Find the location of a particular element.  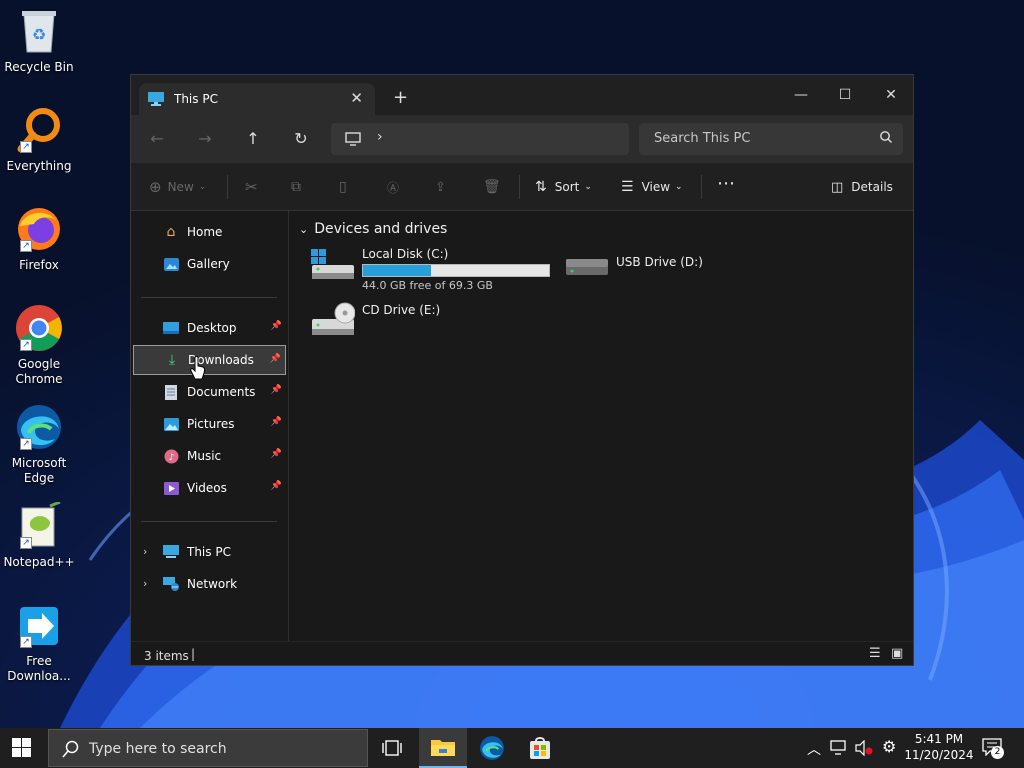

sidebar-item-label: This PC is located at coordinates (209, 552).